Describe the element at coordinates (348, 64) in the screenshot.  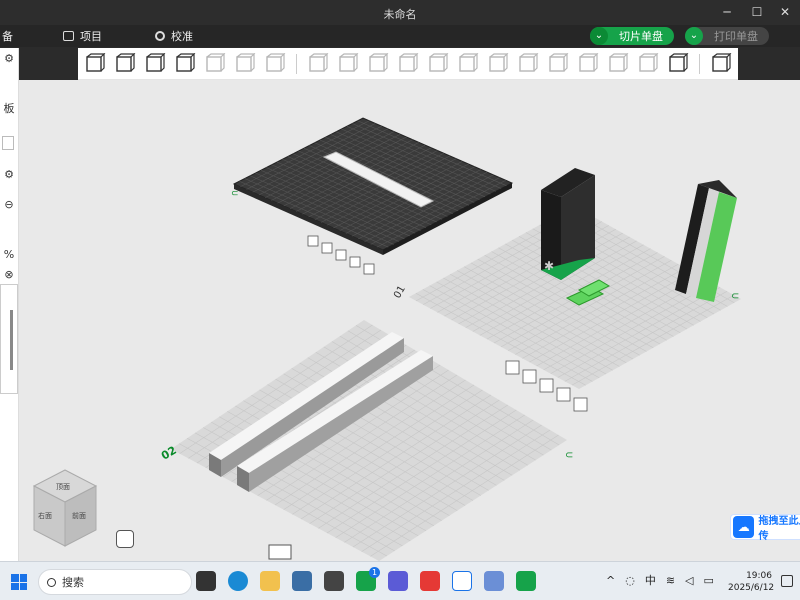
I see `rotate-icon` at that location.